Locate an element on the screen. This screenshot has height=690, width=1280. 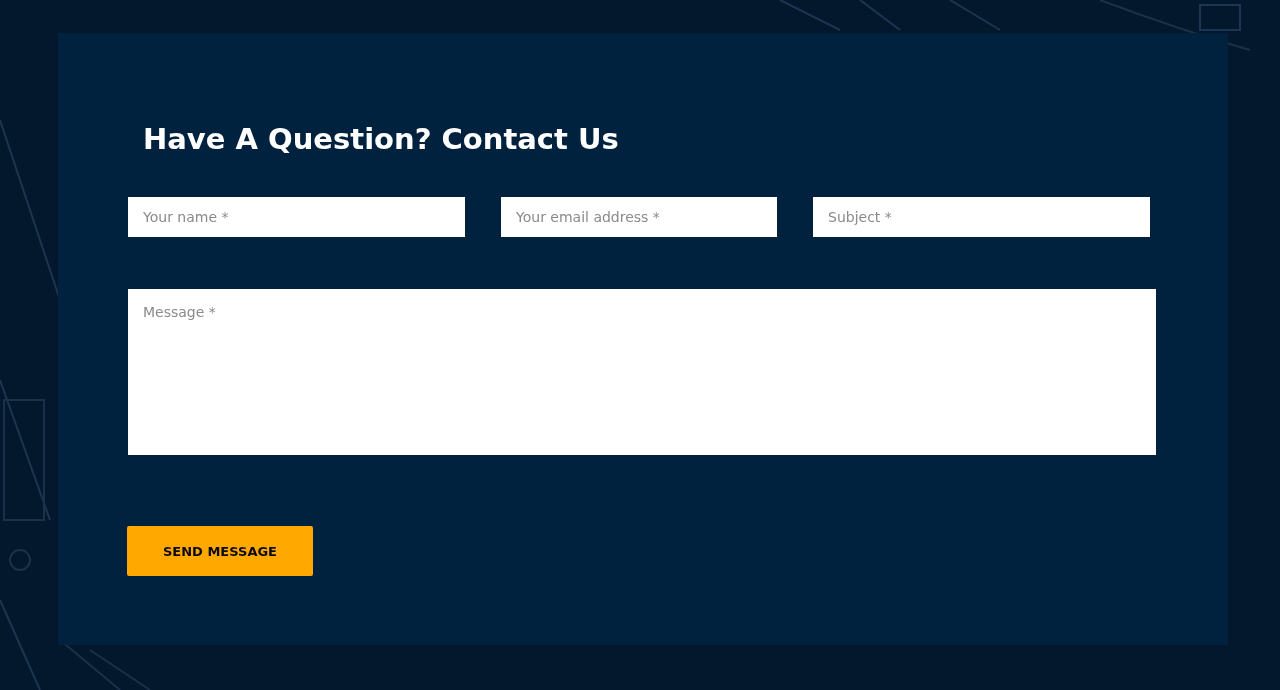
send-message-button: SEND MESSAGE is located at coordinates (220, 551).